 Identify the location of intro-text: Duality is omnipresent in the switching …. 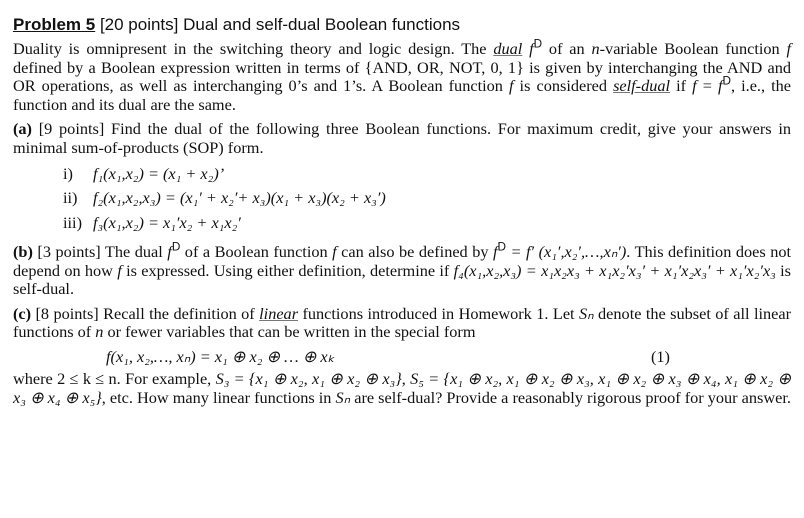
(253, 48).